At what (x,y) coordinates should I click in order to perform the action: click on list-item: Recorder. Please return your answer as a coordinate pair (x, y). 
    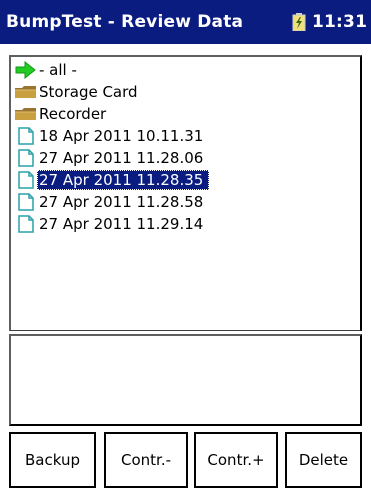
    Looking at the image, I should click on (187, 114).